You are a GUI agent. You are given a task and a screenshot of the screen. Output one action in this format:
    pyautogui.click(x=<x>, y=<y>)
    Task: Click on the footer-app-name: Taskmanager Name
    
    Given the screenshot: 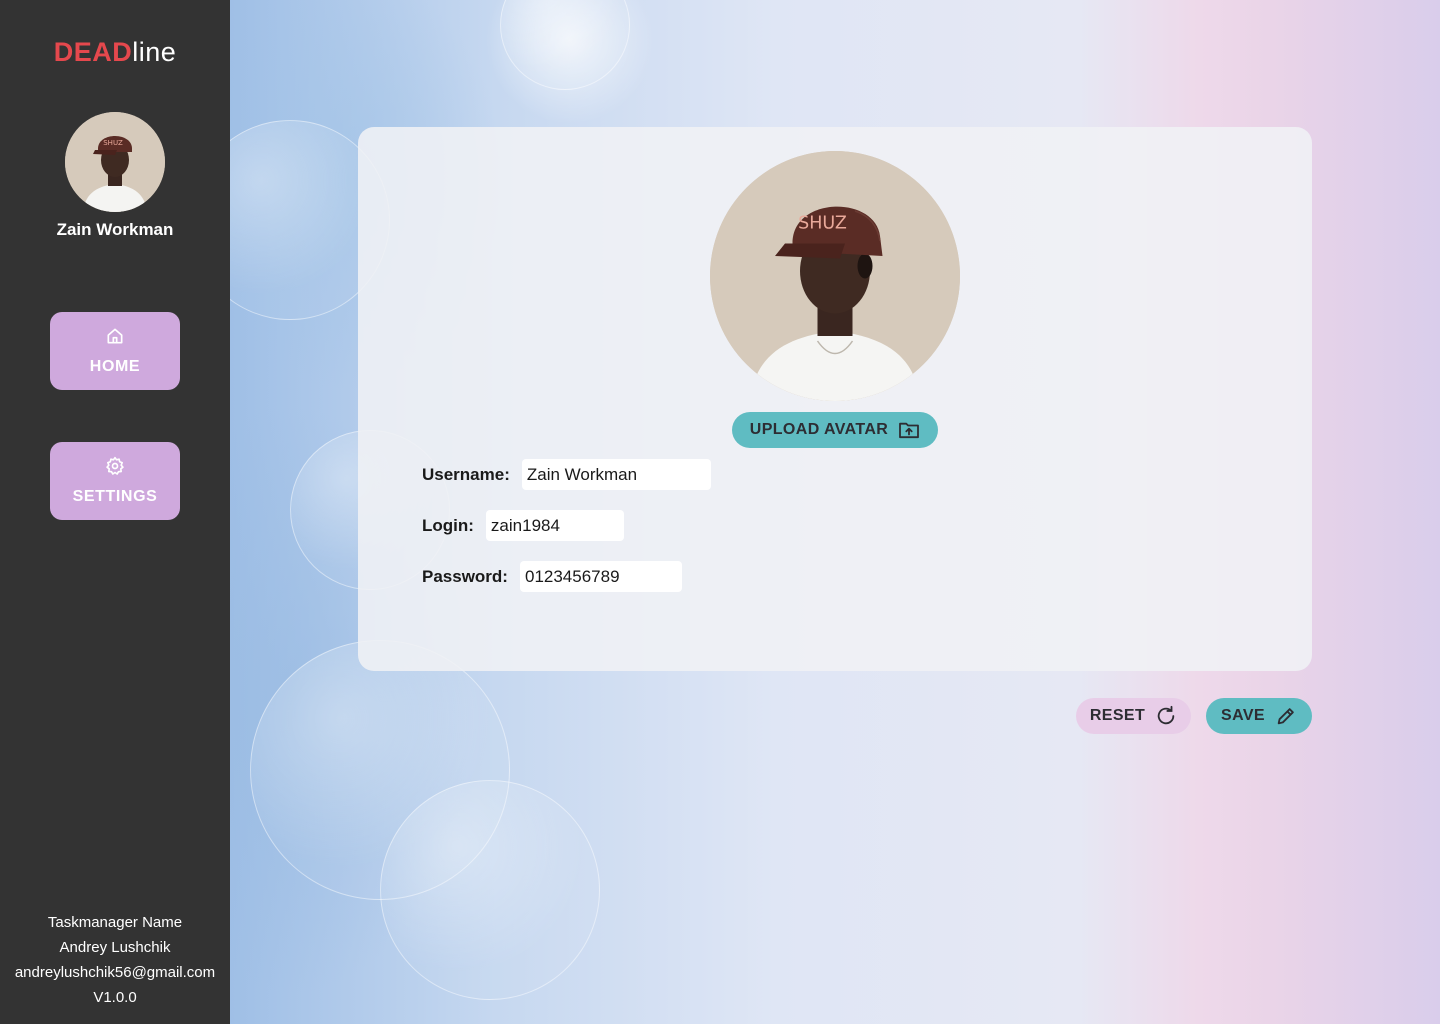 What is the action you would take?
    pyautogui.click(x=115, y=922)
    